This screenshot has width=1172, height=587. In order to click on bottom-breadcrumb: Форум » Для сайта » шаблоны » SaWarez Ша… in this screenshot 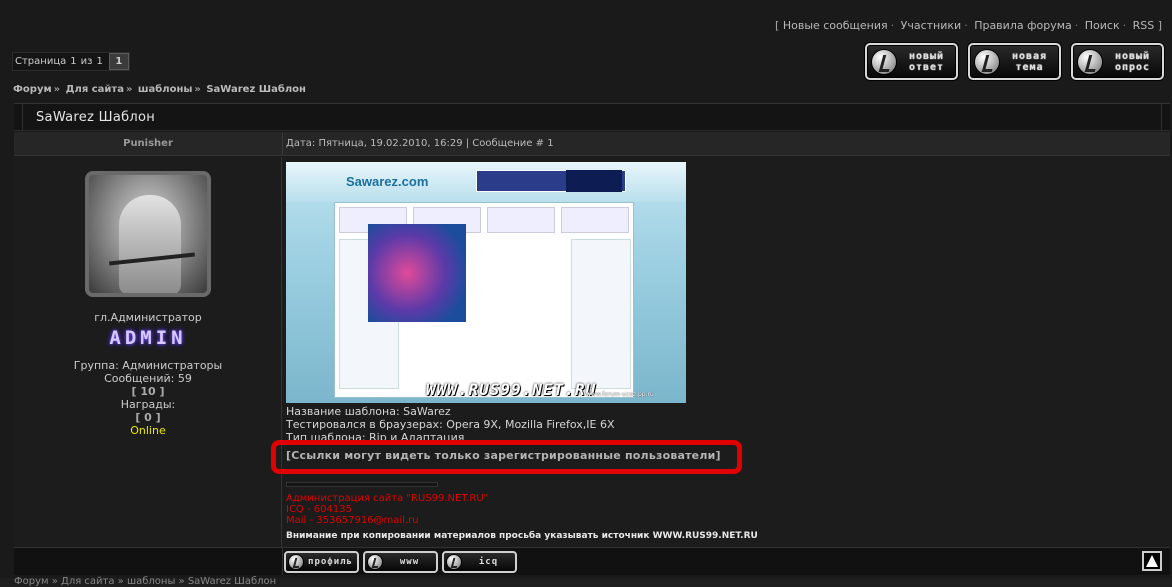, I will do `click(586, 581)`.